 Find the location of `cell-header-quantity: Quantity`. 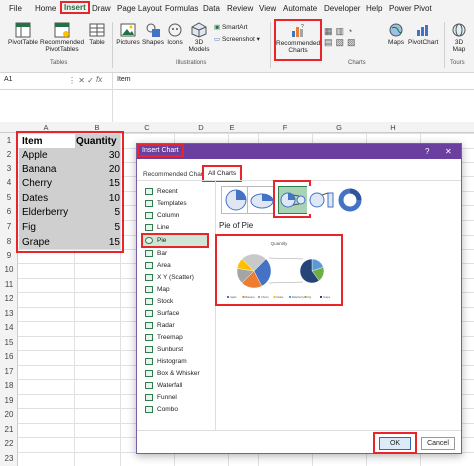

cell-header-quantity: Quantity is located at coordinates (96, 141).